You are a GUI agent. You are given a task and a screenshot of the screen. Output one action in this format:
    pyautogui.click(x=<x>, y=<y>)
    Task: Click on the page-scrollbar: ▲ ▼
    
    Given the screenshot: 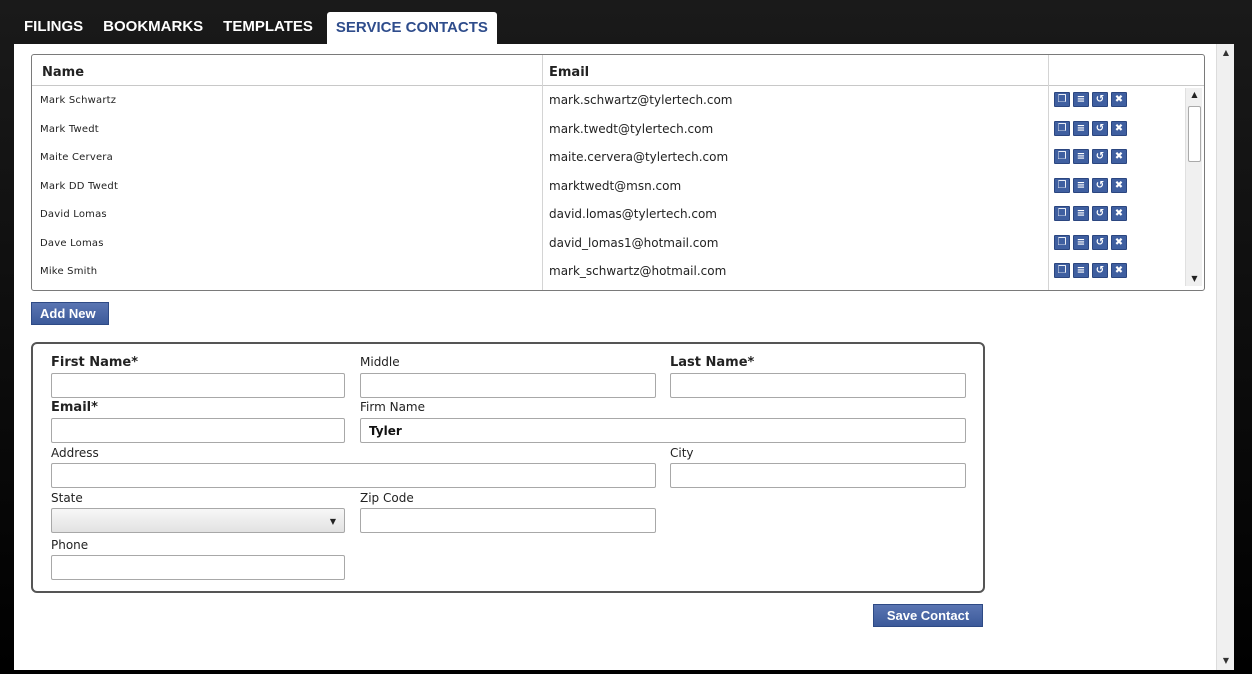 What is the action you would take?
    pyautogui.click(x=1225, y=357)
    